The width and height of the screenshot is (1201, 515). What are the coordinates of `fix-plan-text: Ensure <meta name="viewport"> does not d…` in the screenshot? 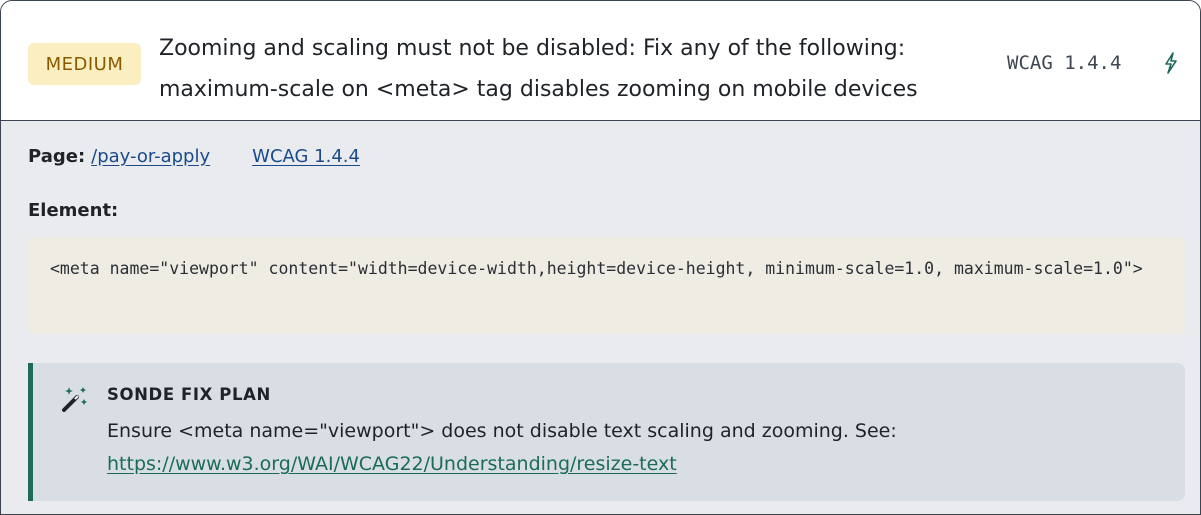 It's located at (502, 431).